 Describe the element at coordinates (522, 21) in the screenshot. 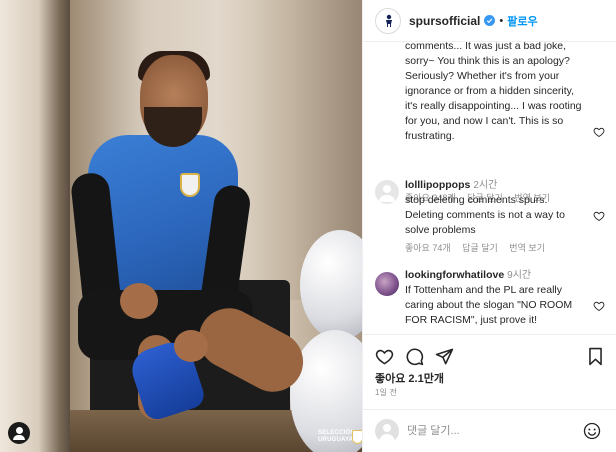

I see `follow-button: 팔로우` at that location.